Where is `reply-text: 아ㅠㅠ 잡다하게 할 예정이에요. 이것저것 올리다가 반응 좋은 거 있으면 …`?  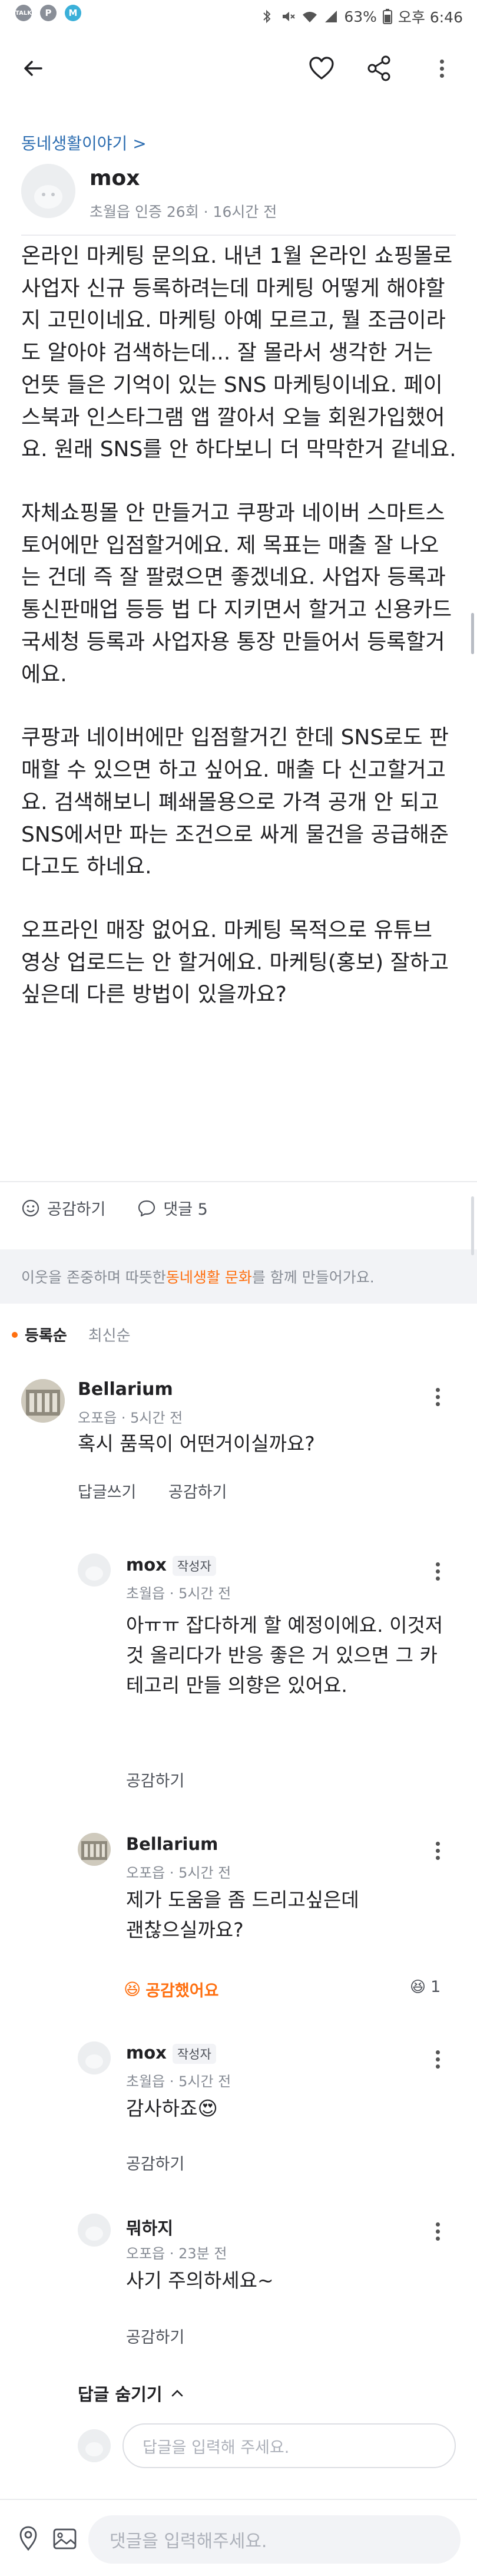 reply-text: 아ㅠㅠ 잡다하게 할 예정이에요. 이것저것 올리다가 반응 좋은 거 있으면 … is located at coordinates (285, 1656).